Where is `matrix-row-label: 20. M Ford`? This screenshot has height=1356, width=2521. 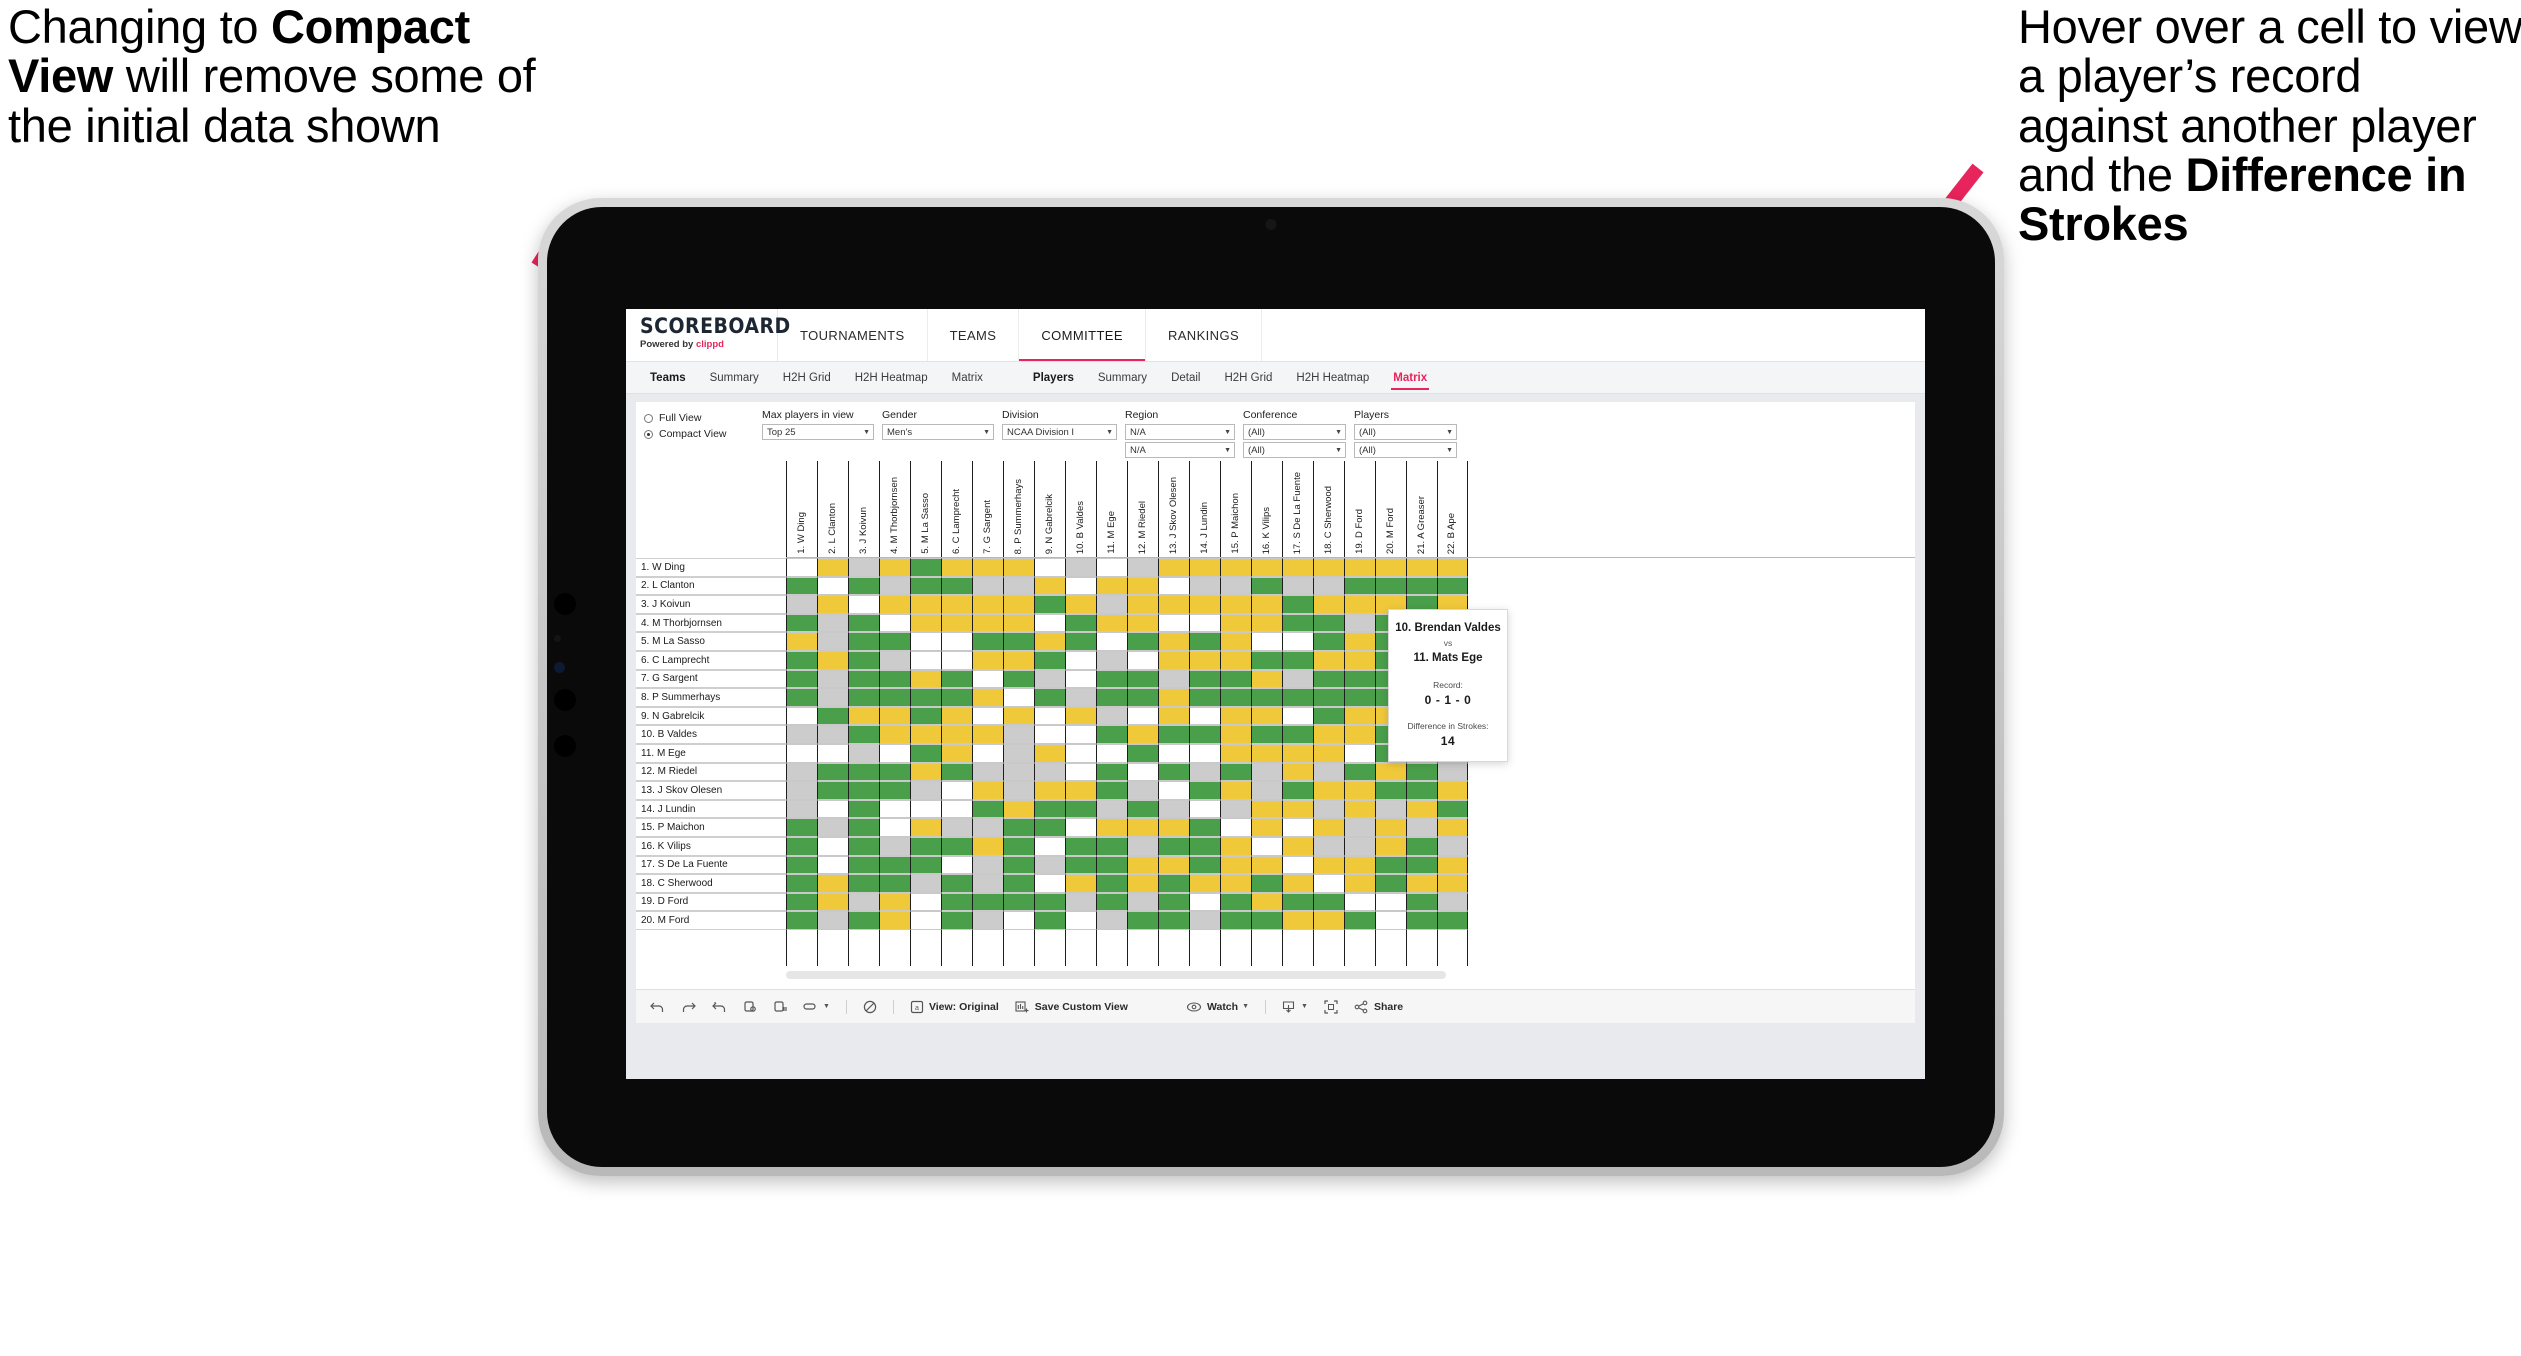 matrix-row-label: 20. M Ford is located at coordinates (711, 920).